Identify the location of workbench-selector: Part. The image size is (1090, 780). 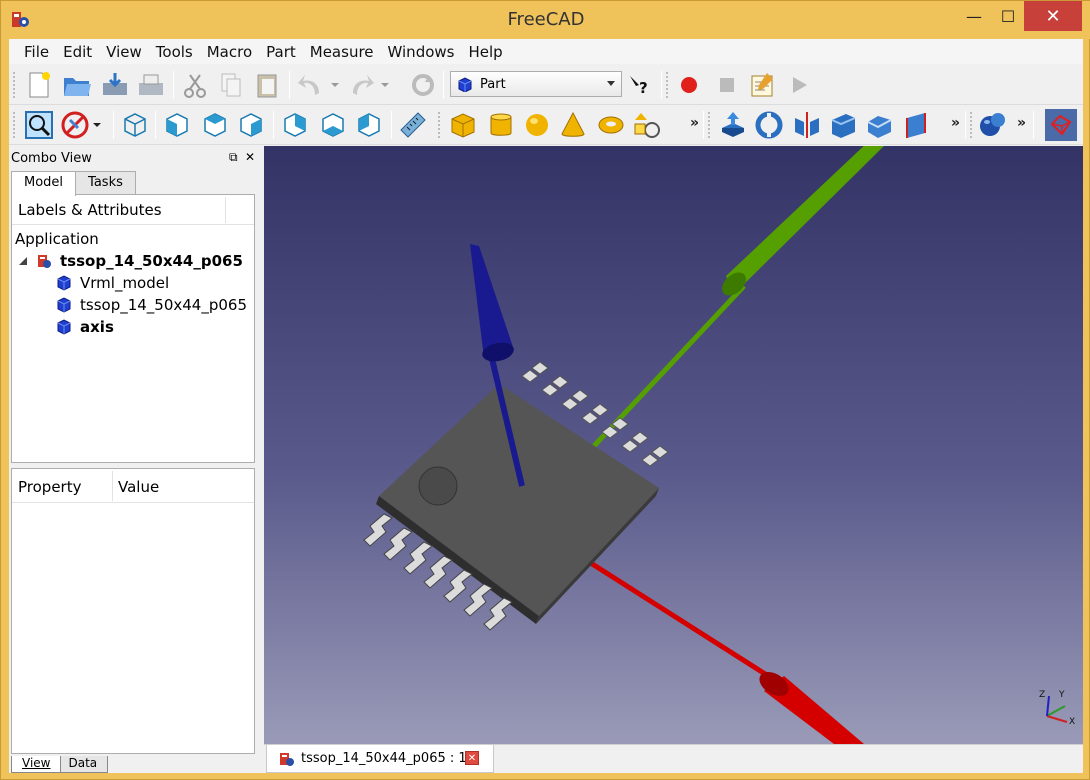
(536, 84).